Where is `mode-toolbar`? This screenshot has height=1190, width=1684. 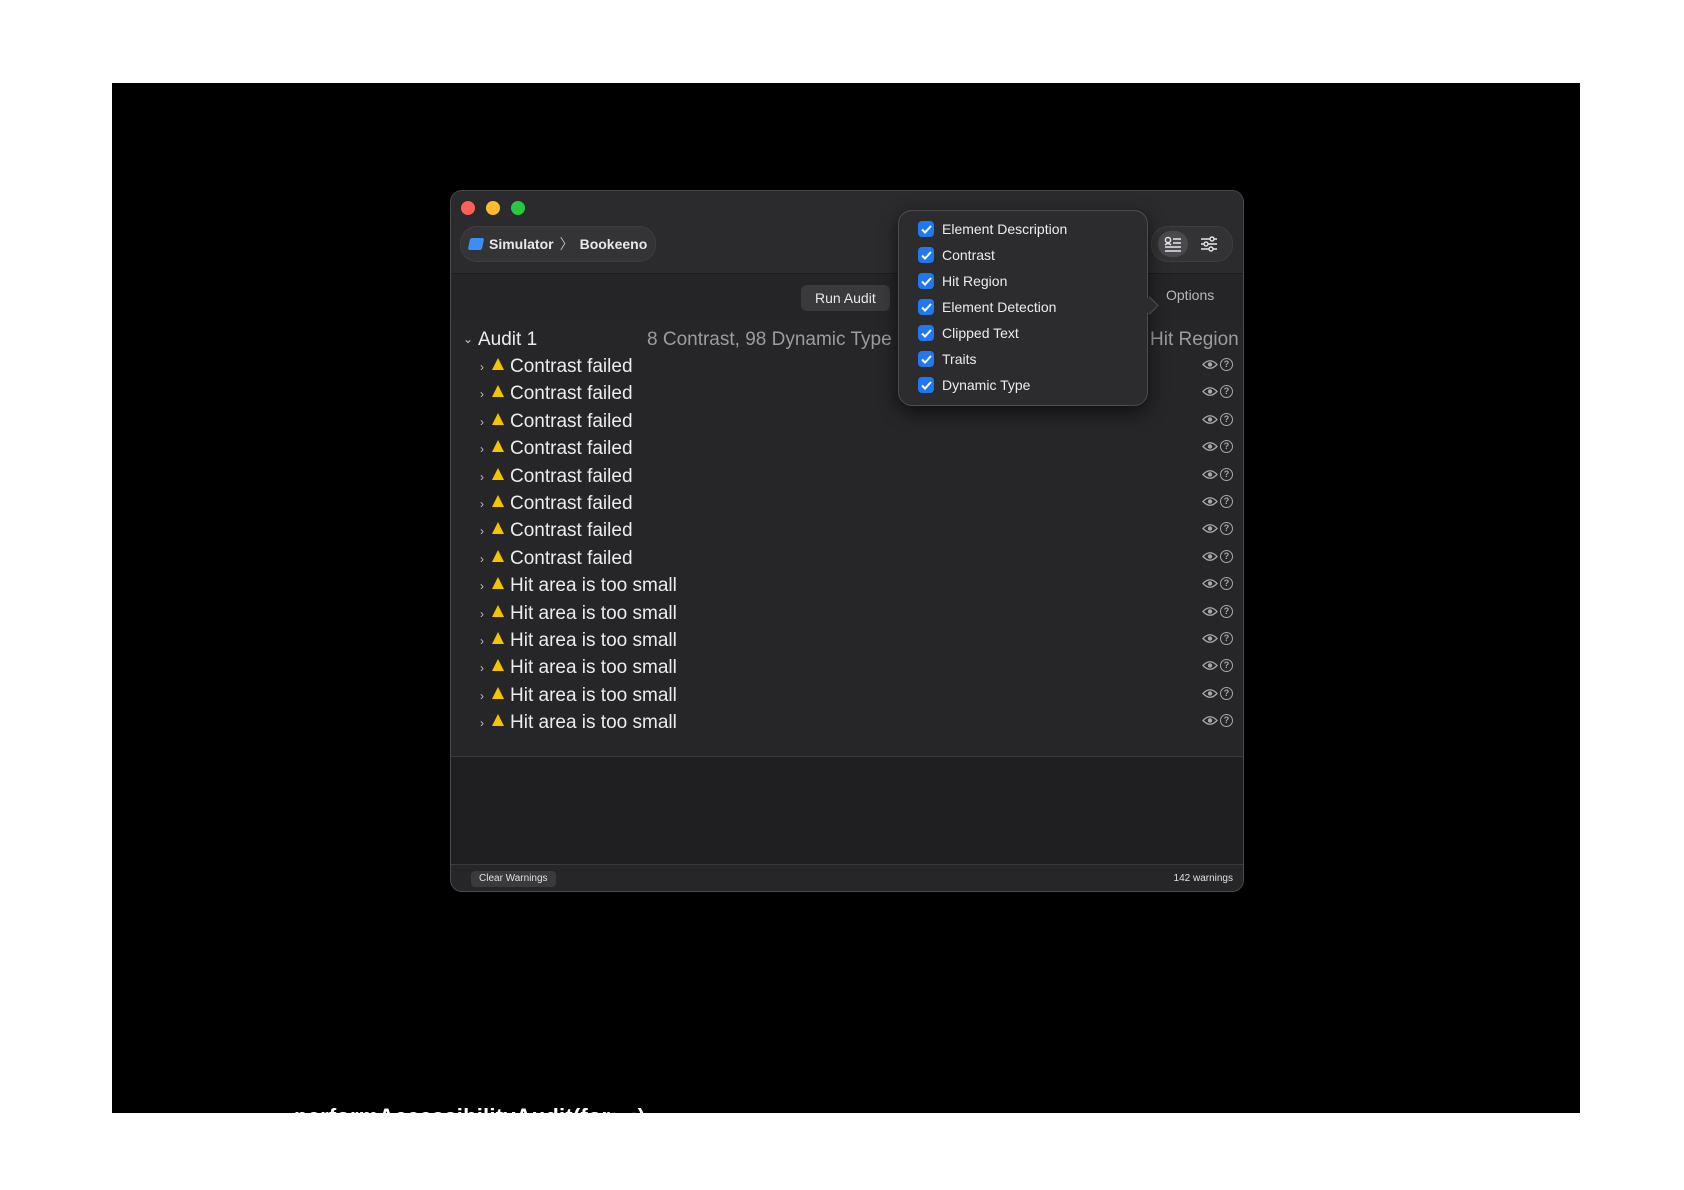
mode-toolbar is located at coordinates (1192, 244).